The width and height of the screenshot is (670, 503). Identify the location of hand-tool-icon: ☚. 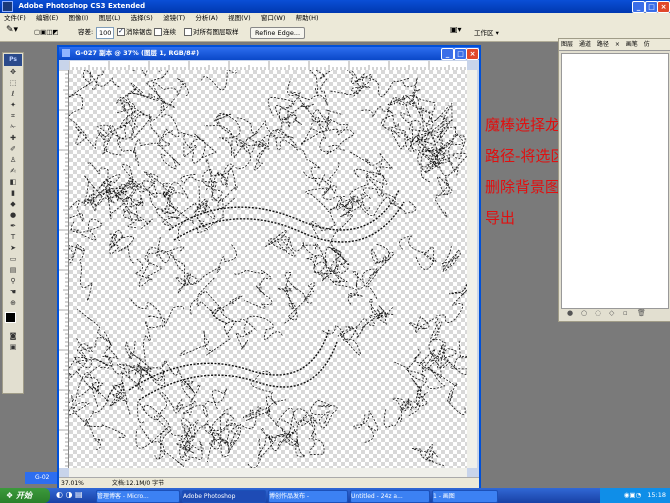
(13, 292).